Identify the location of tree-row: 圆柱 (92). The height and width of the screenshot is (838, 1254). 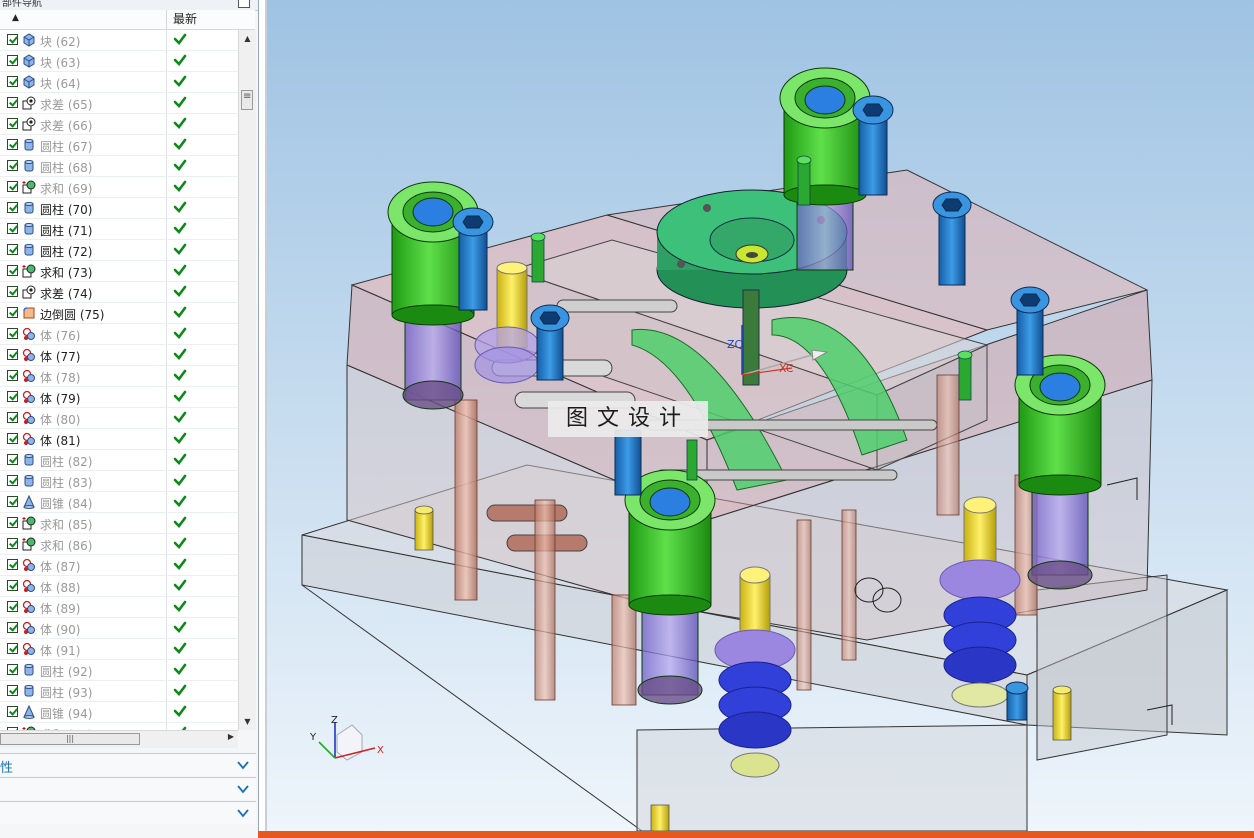
(119, 670).